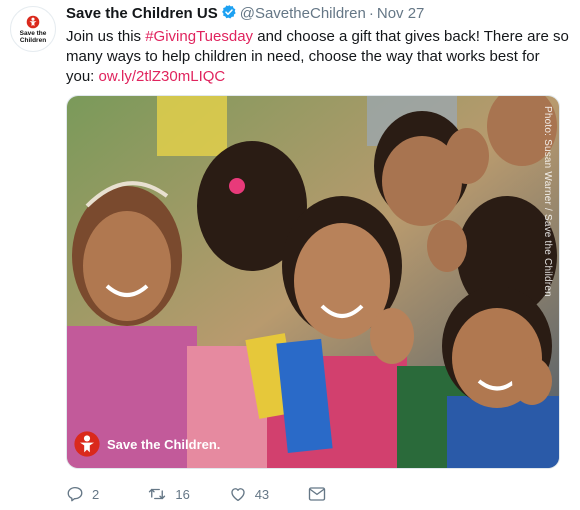 This screenshot has width=580, height=510. What do you see at coordinates (238, 495) in the screenshot?
I see `like-icon` at bounding box center [238, 495].